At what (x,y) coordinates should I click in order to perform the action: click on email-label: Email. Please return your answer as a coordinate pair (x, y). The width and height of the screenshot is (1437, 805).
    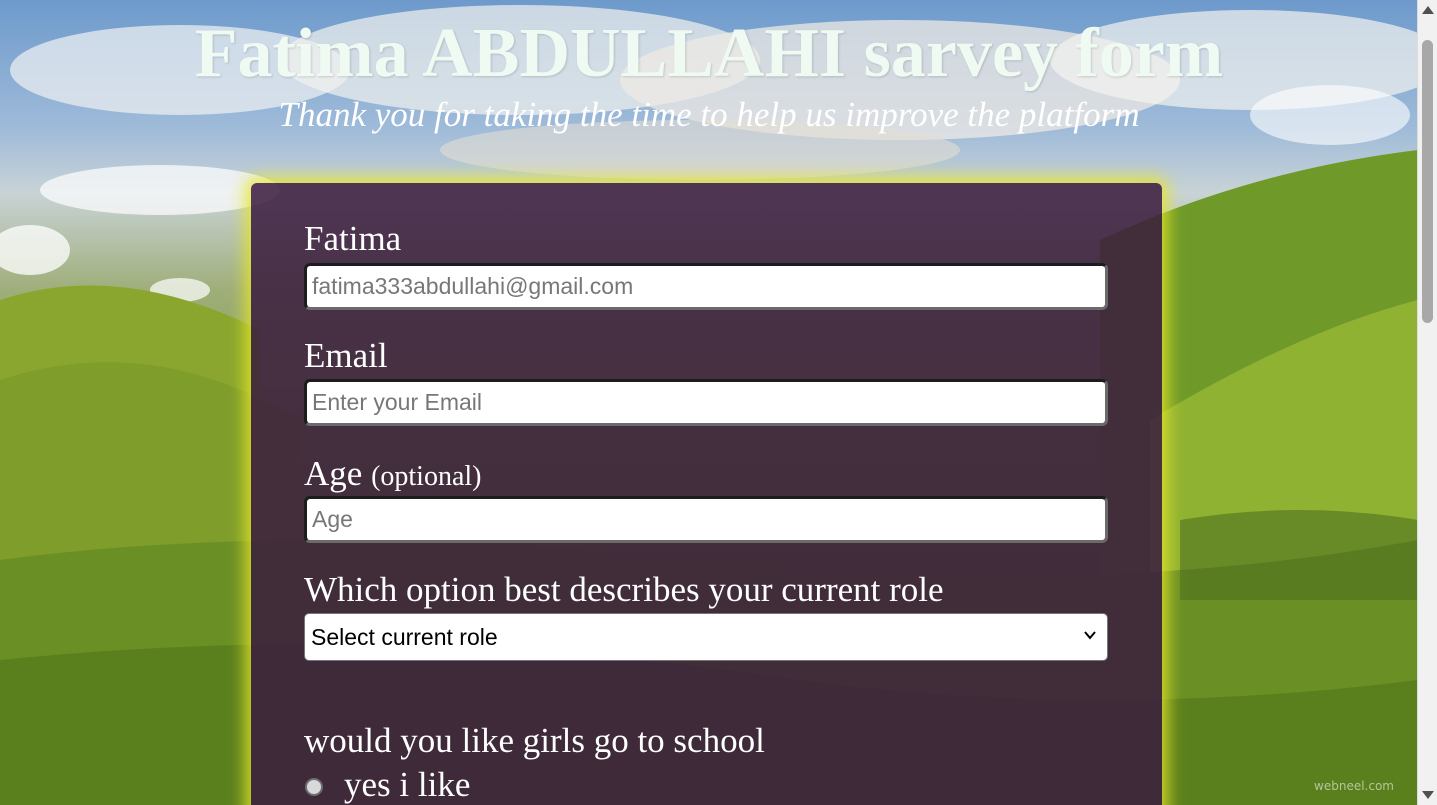
    Looking at the image, I should click on (346, 355).